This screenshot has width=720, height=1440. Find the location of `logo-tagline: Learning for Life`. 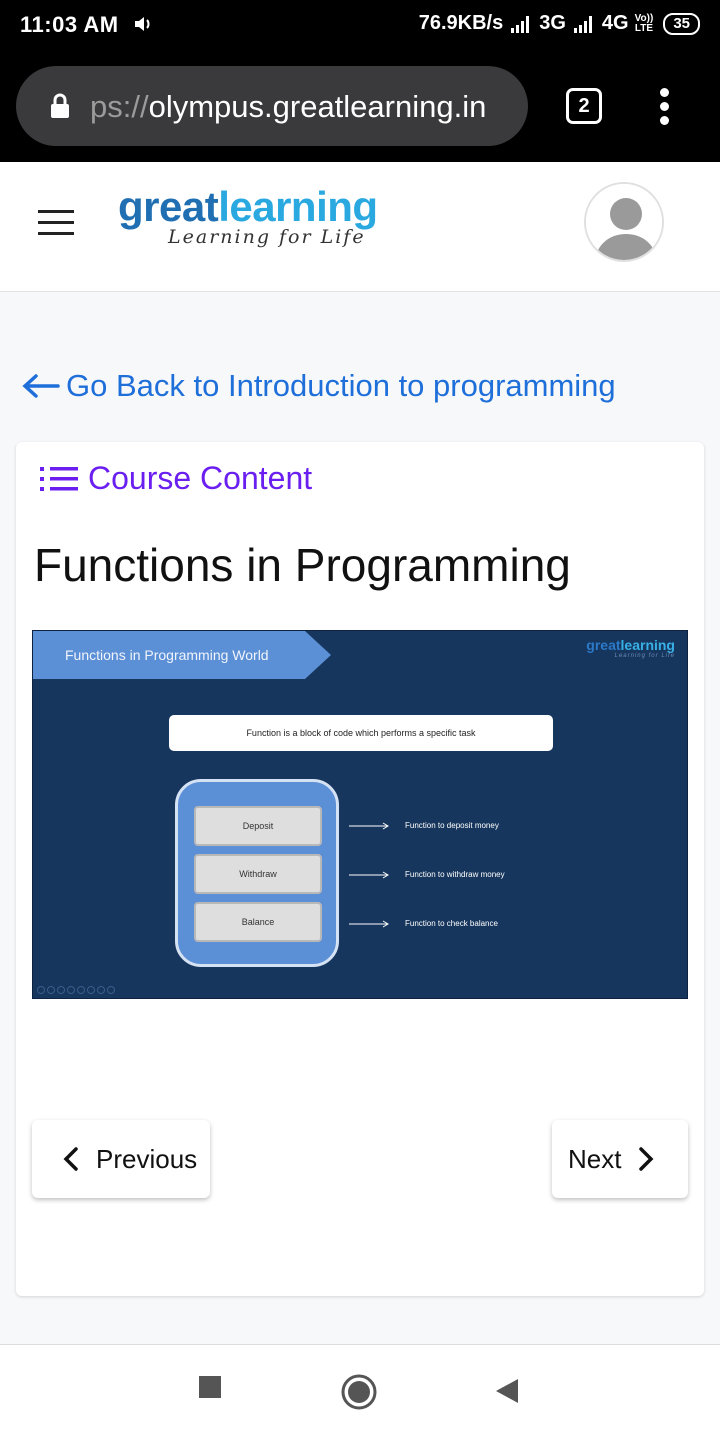

logo-tagline: Learning for Life is located at coordinates (267, 237).